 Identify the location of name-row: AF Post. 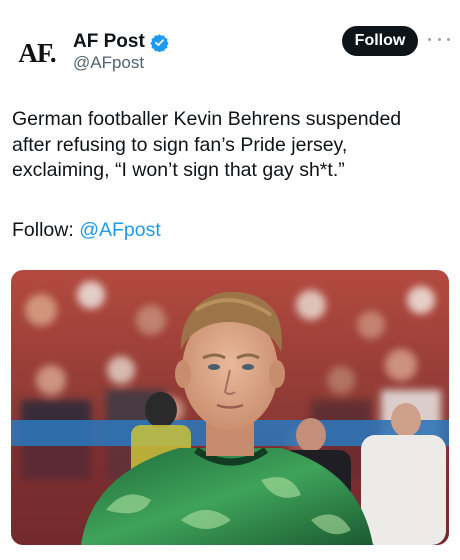
(121, 42).